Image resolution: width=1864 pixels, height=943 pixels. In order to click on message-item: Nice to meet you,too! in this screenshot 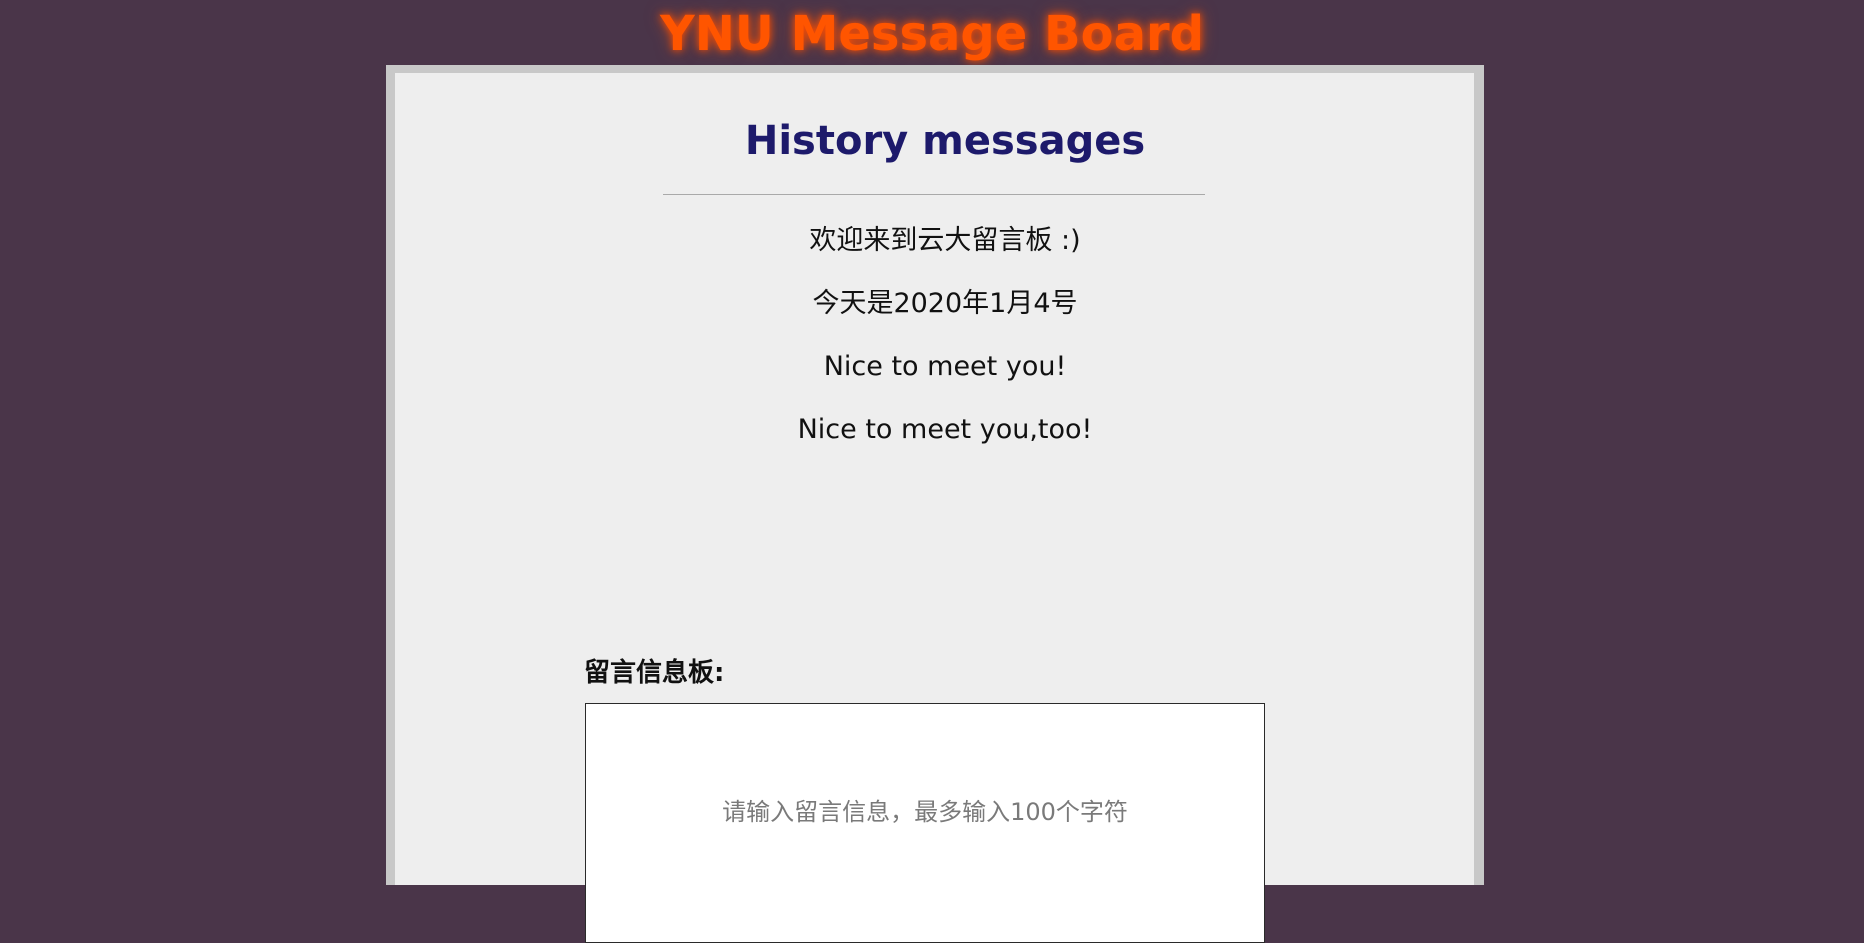, I will do `click(945, 429)`.